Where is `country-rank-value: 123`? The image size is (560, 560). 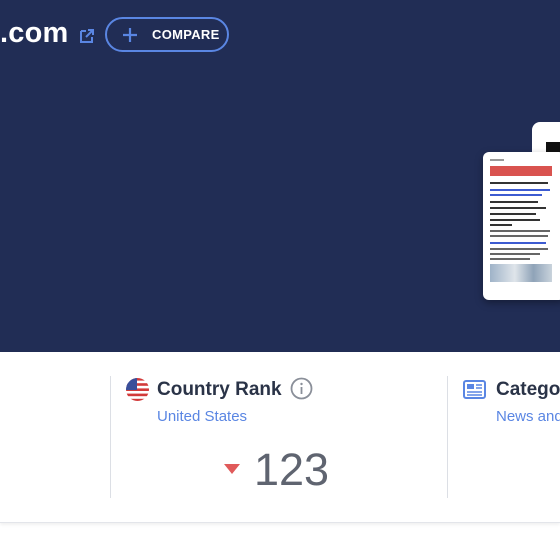 country-rank-value: 123 is located at coordinates (292, 469).